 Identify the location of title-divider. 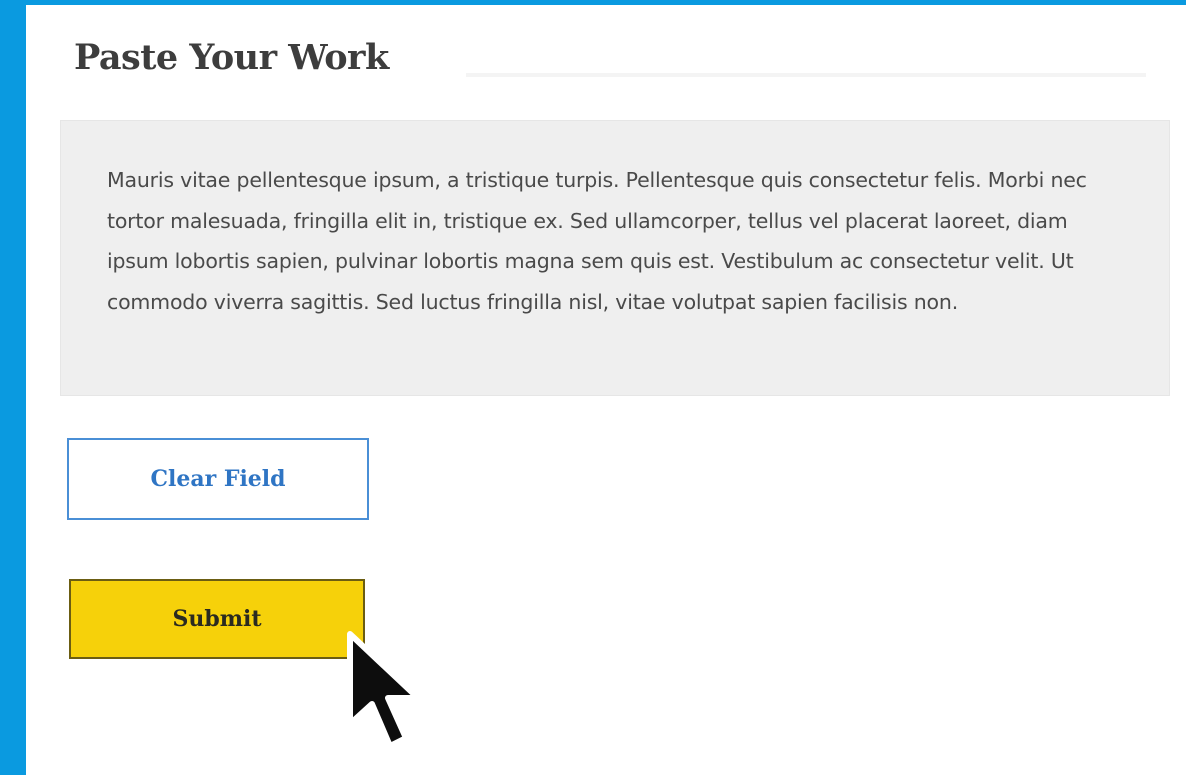
(806, 75).